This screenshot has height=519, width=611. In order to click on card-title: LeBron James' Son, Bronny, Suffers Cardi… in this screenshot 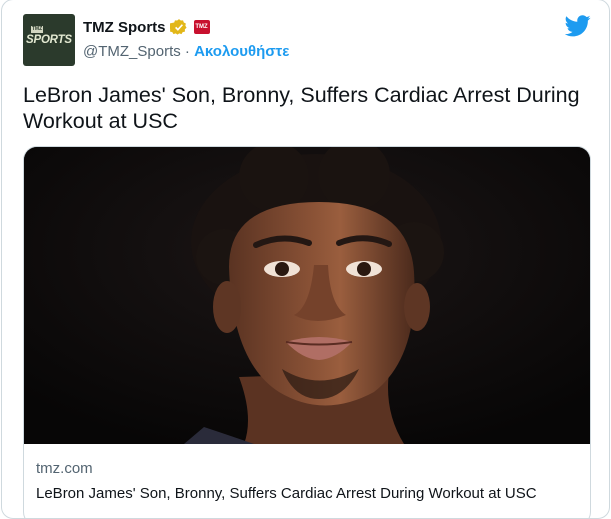, I will do `click(286, 493)`.